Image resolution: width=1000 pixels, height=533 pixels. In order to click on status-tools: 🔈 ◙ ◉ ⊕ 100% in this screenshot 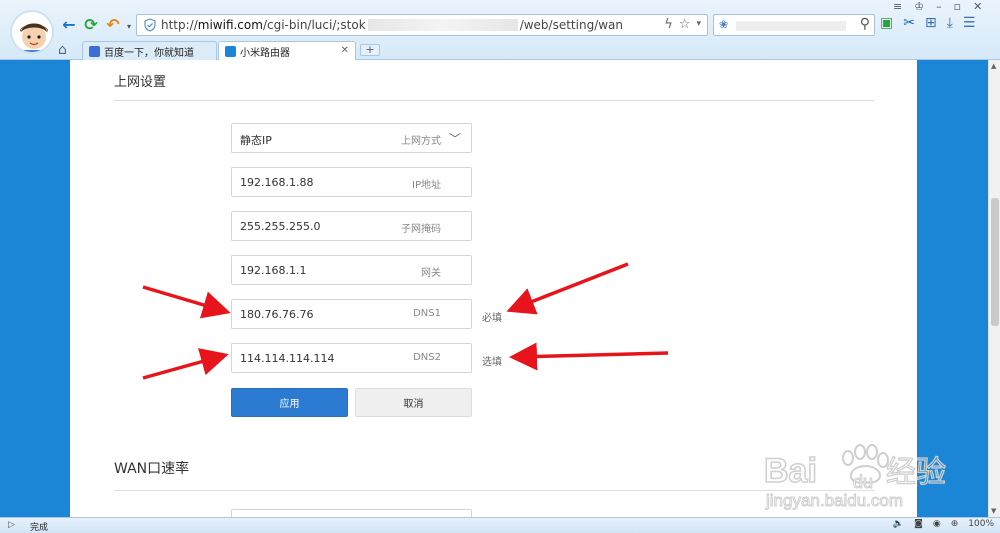, I will do `click(943, 524)`.